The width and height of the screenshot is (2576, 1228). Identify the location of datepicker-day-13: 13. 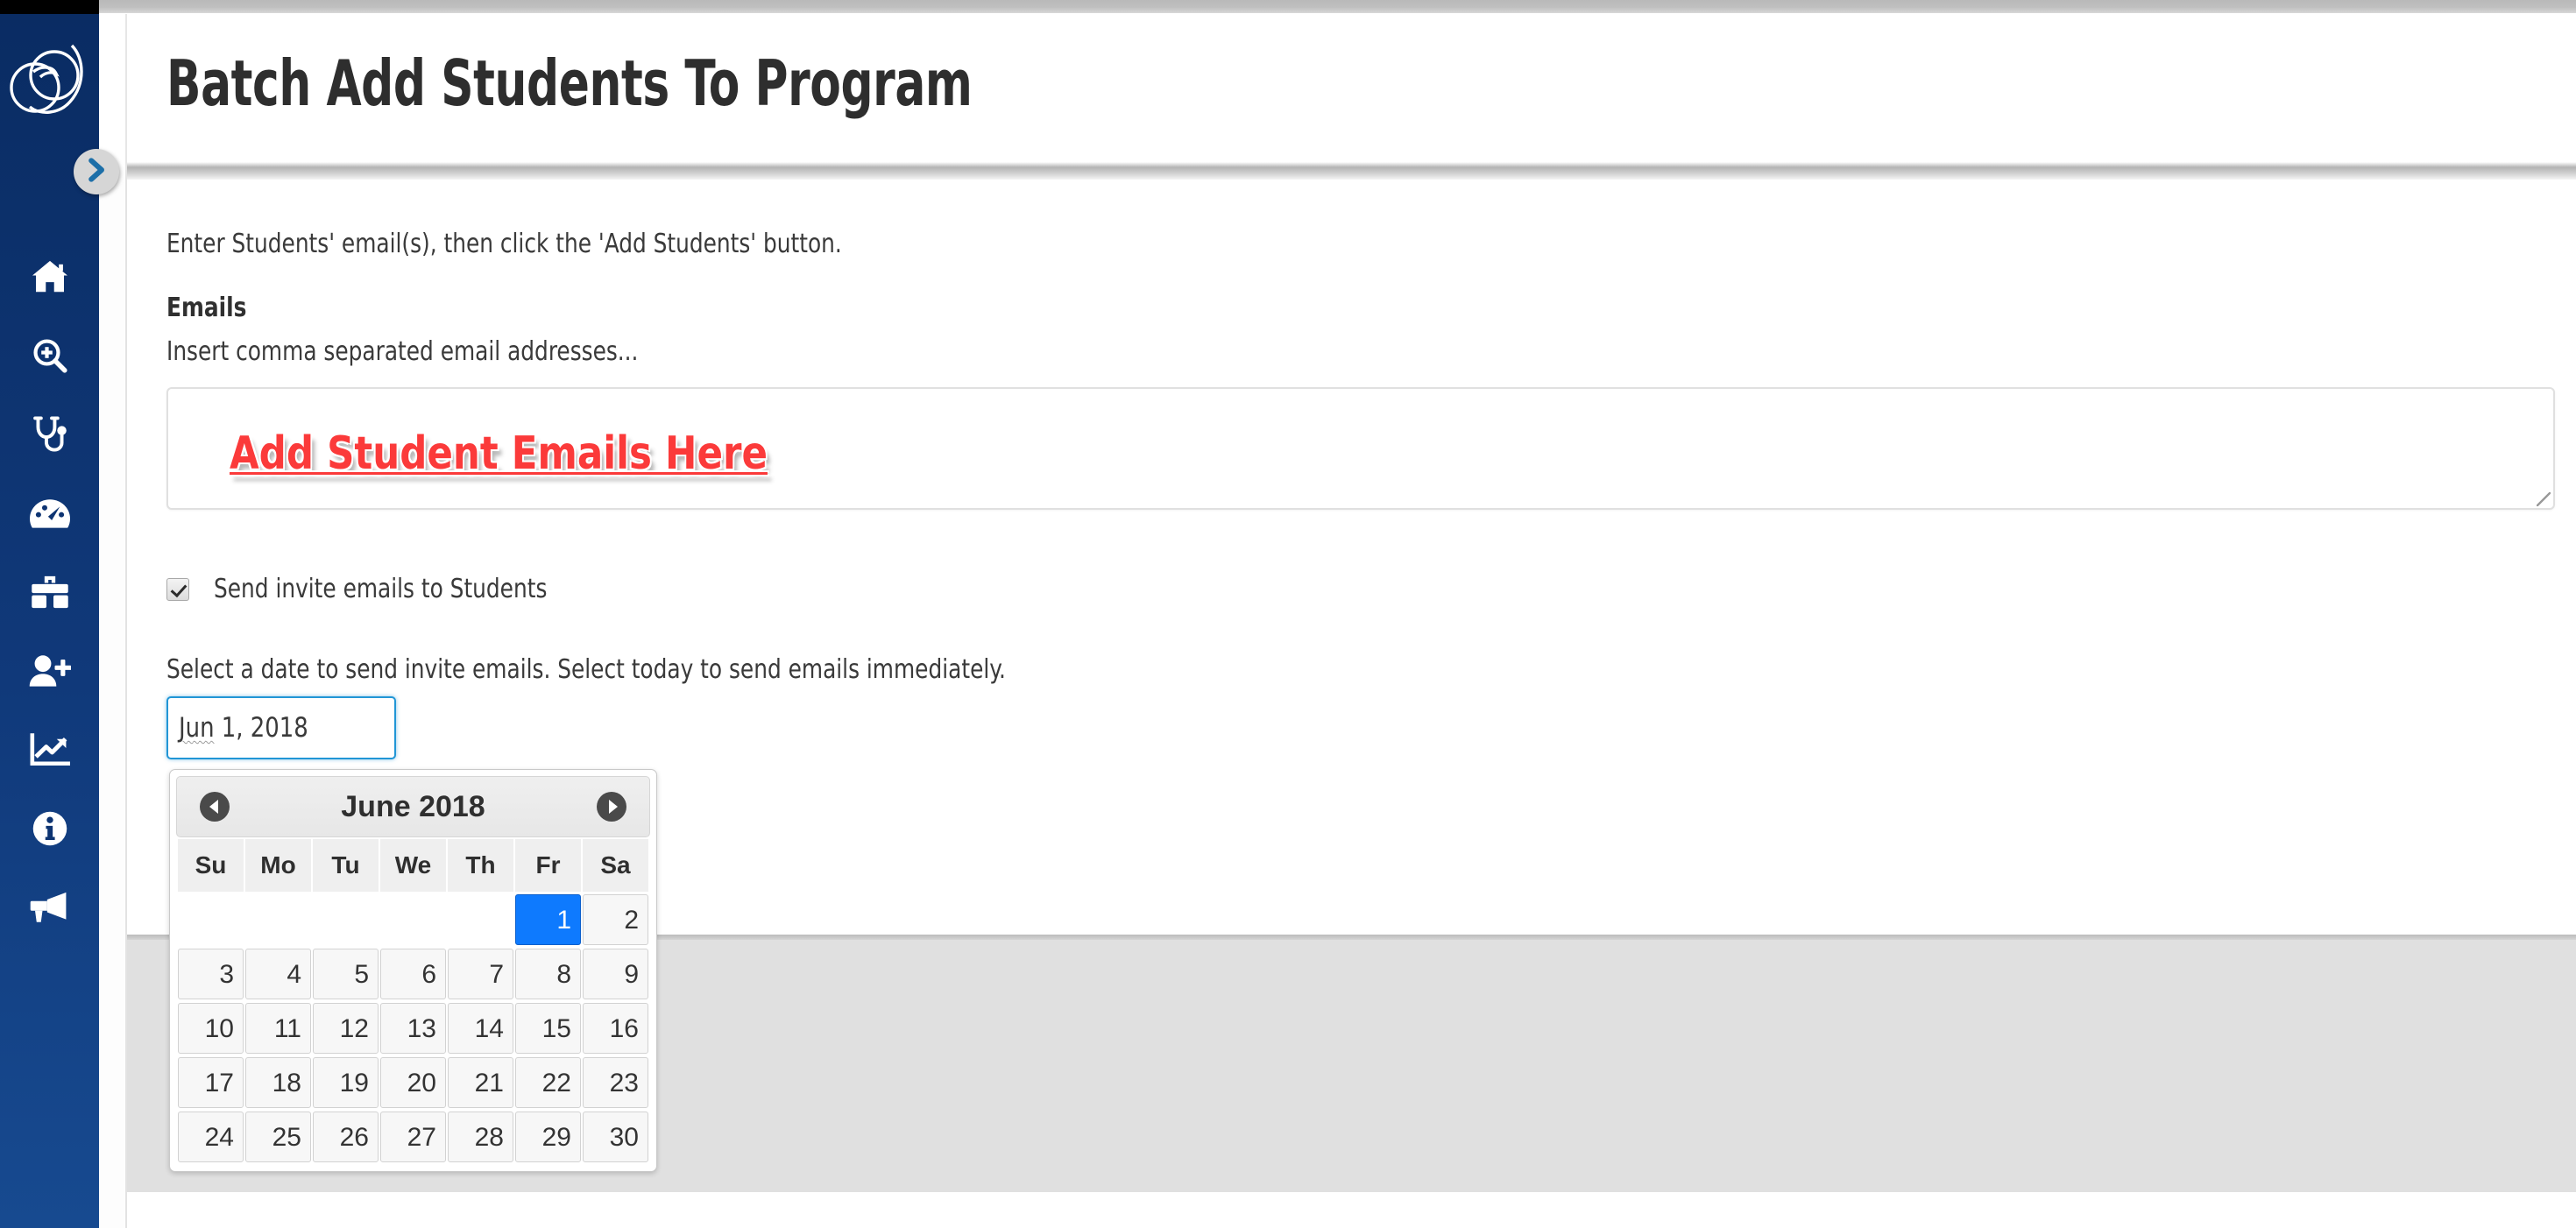
(413, 1028).